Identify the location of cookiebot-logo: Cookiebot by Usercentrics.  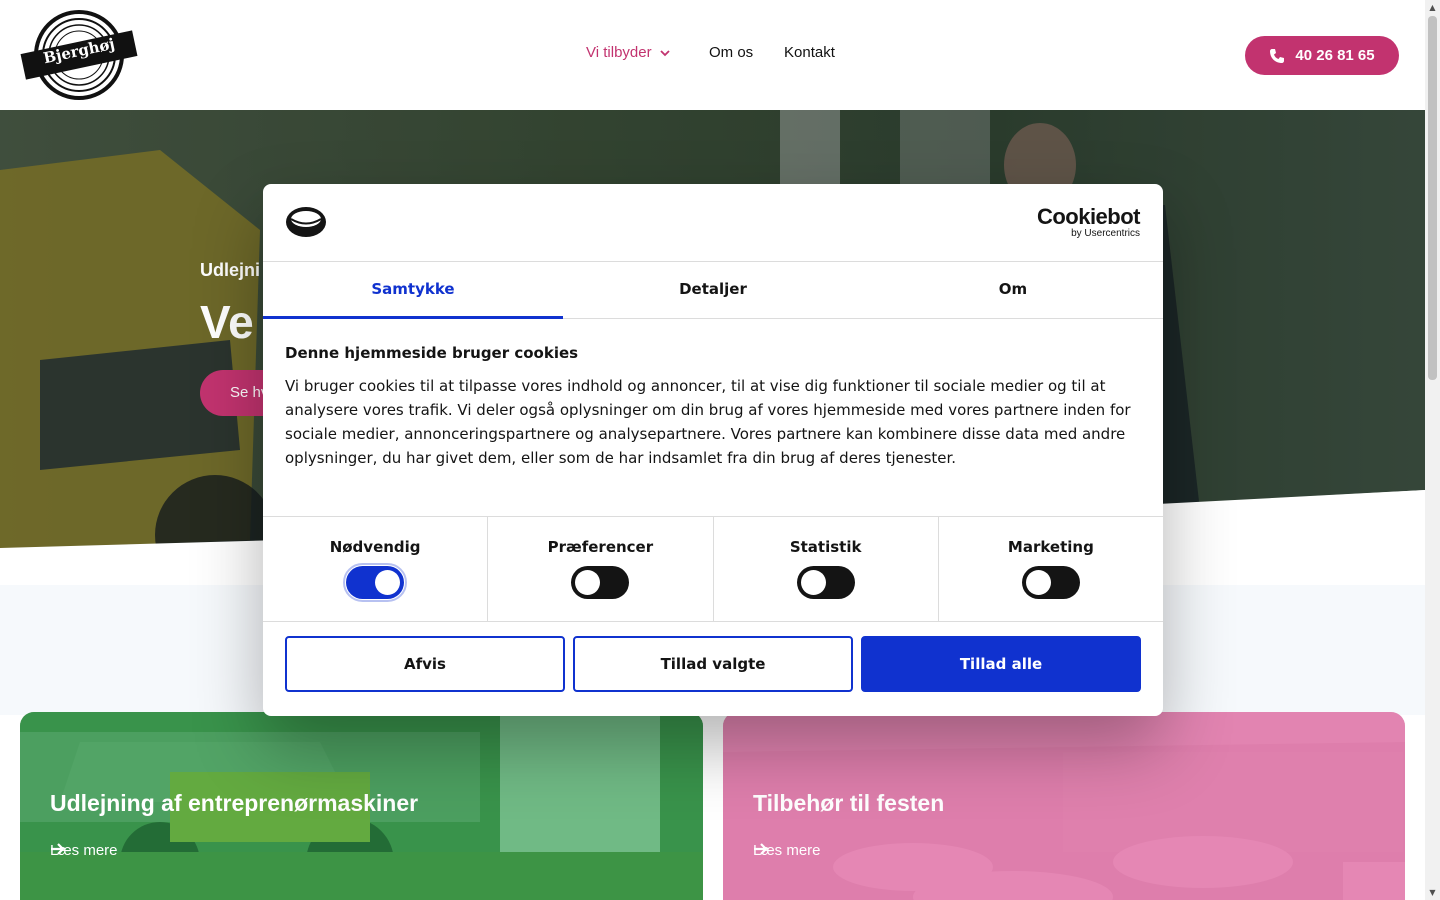
(1088, 221).